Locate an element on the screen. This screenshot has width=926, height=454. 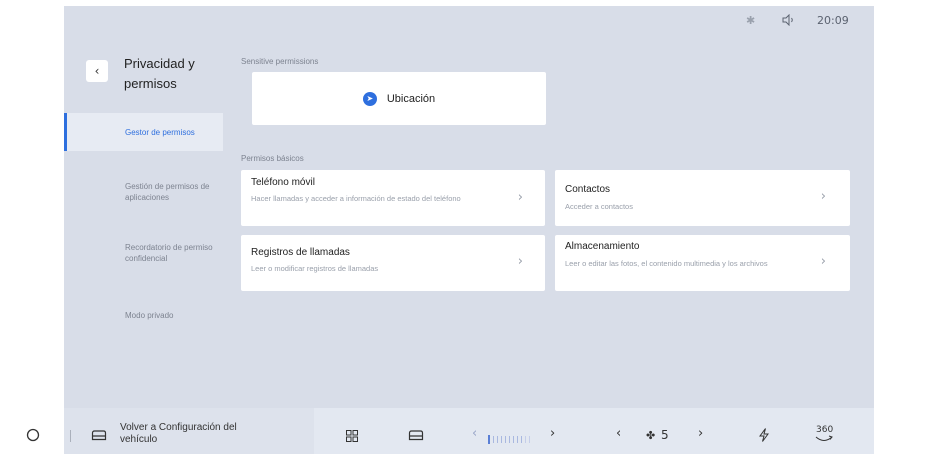
sidebar-item-label: Modo privado is located at coordinates (149, 315).